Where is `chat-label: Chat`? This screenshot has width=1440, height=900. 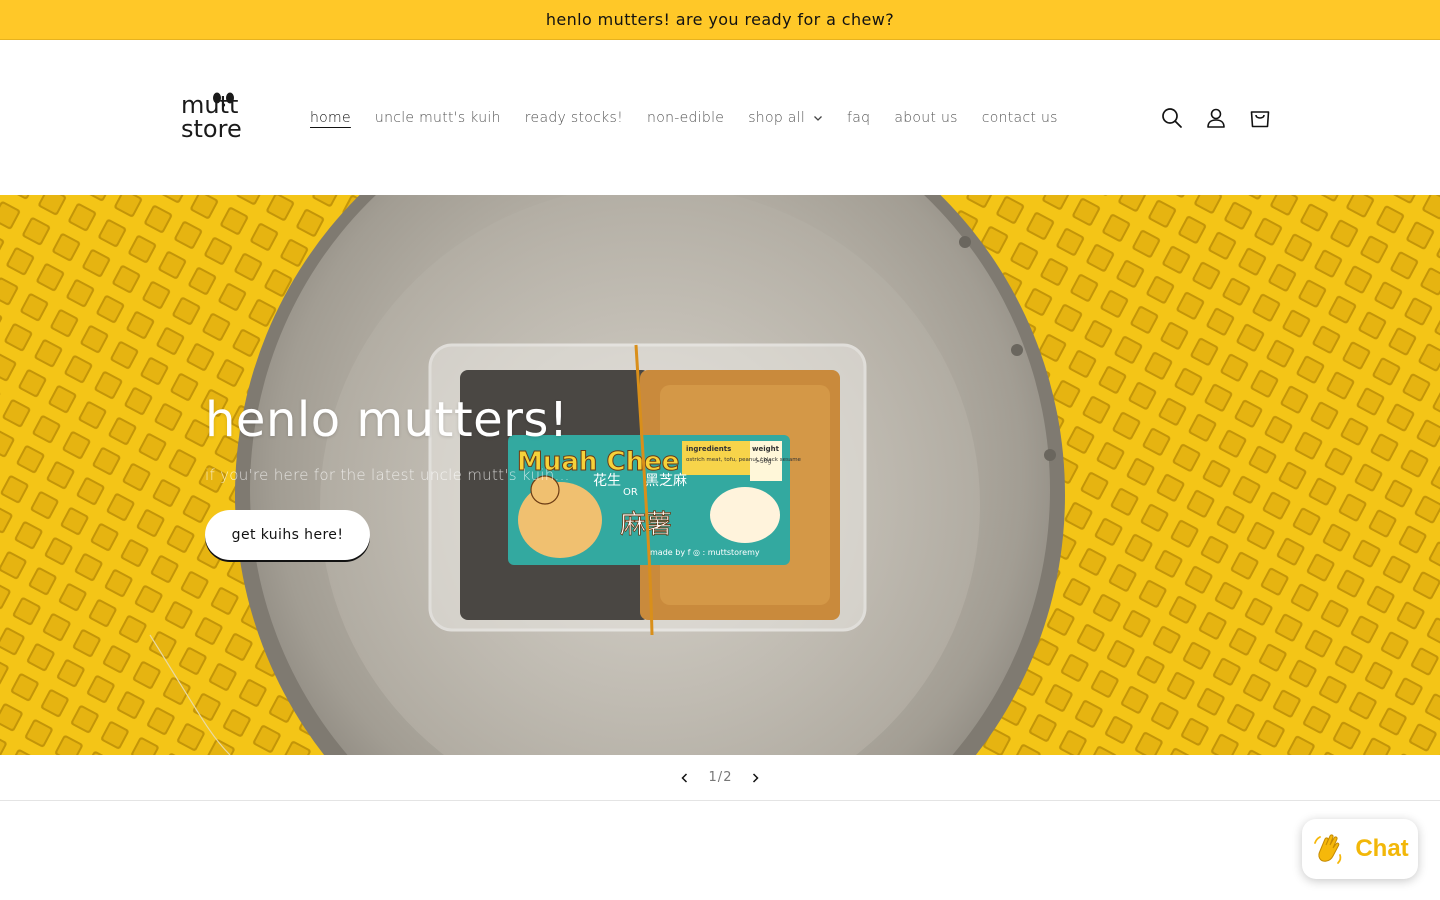
chat-label: Chat is located at coordinates (1382, 848).